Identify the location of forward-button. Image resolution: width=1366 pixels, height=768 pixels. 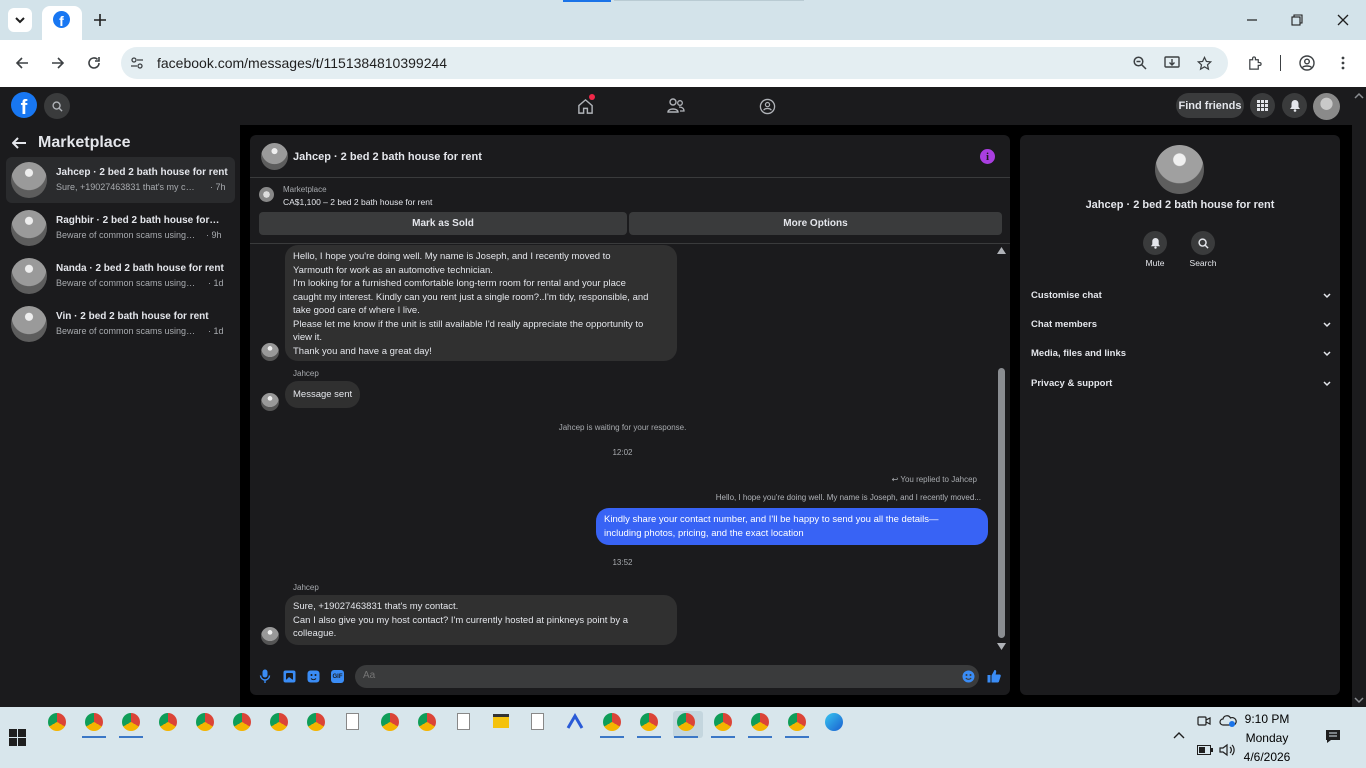
(58, 63).